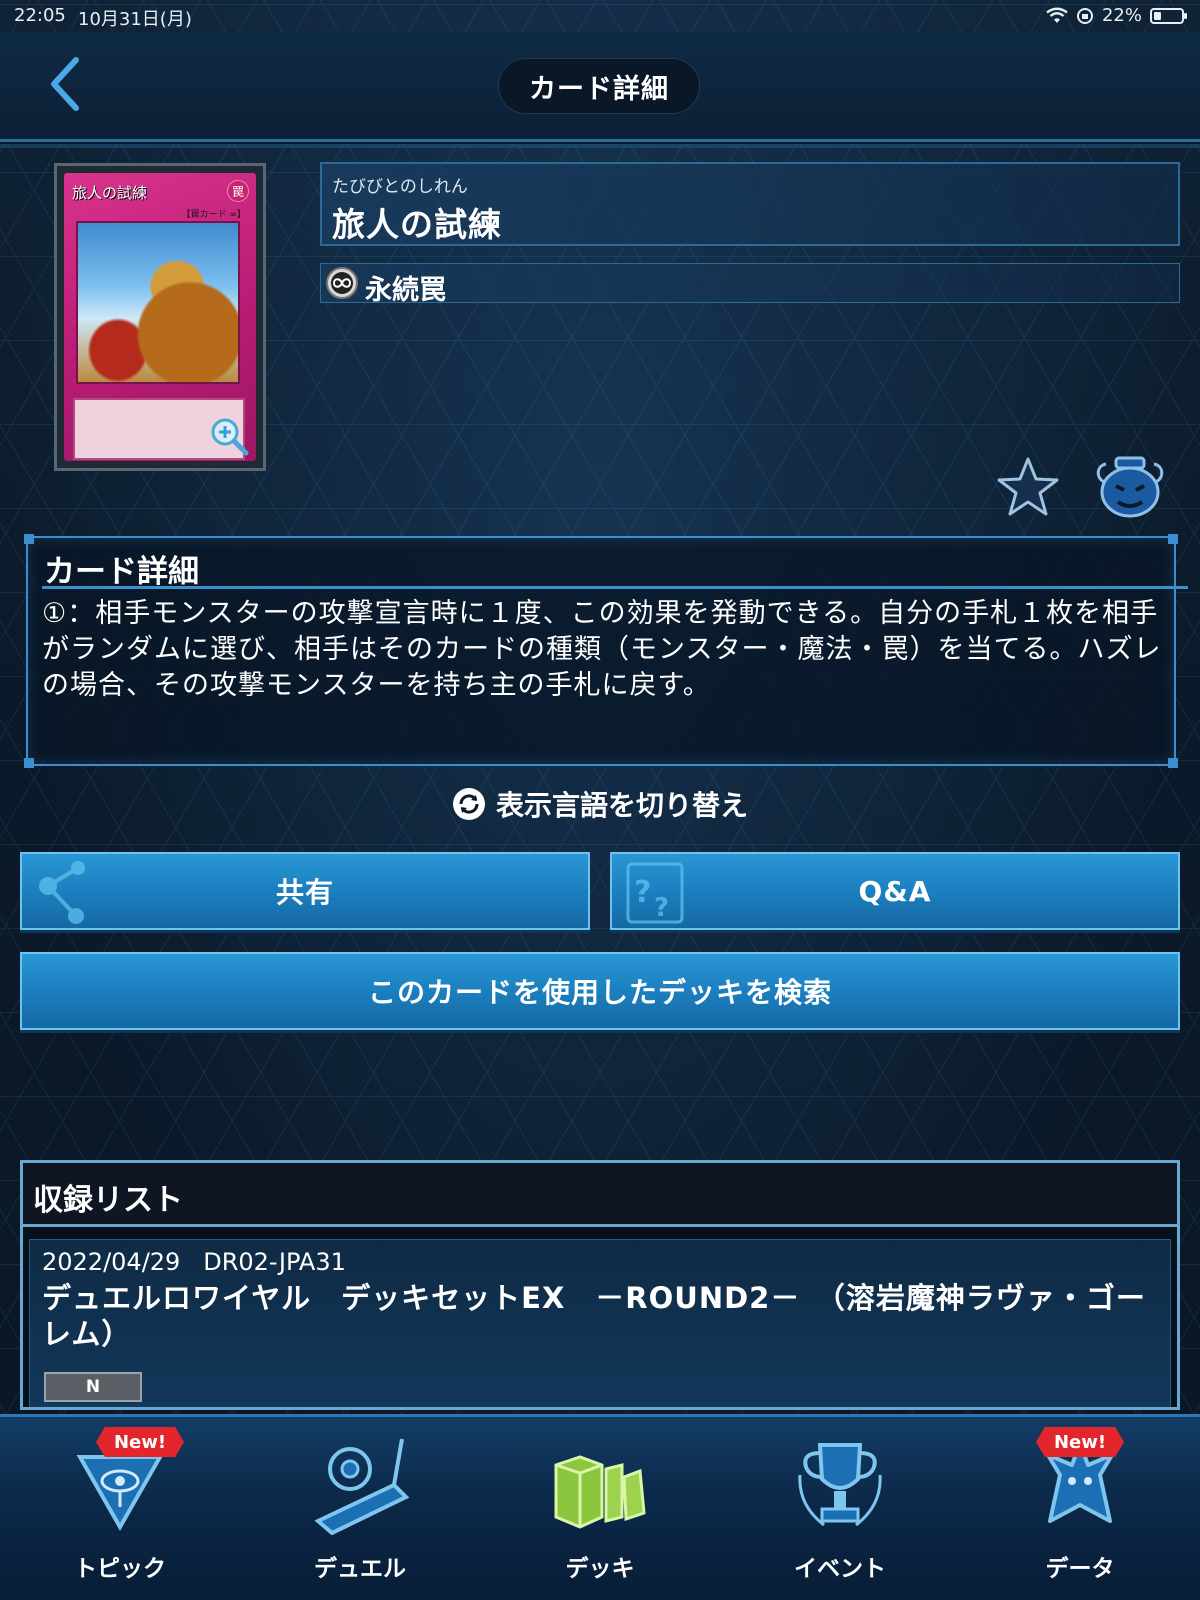 Image resolution: width=1200 pixels, height=1600 pixels. Describe the element at coordinates (600, 1569) in the screenshot. I see `nav-label-deck: デッキ` at that location.